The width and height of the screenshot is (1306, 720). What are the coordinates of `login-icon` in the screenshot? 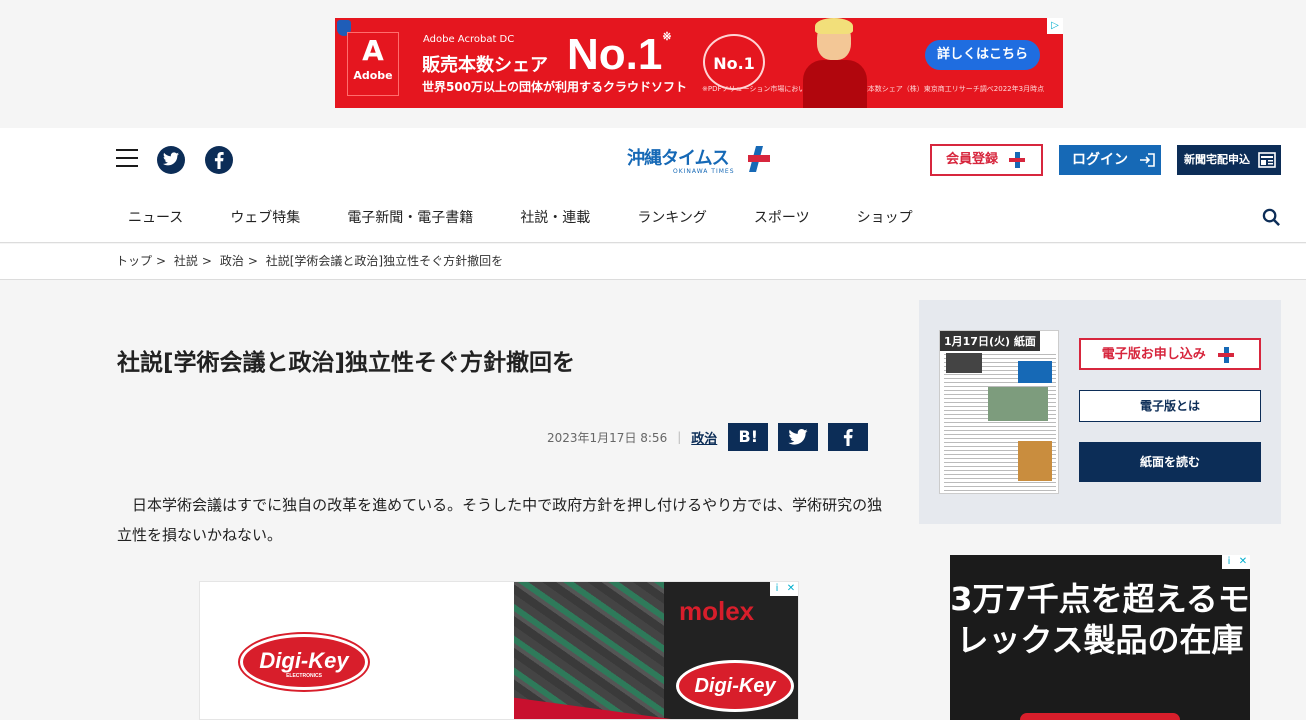 It's located at (1147, 160).